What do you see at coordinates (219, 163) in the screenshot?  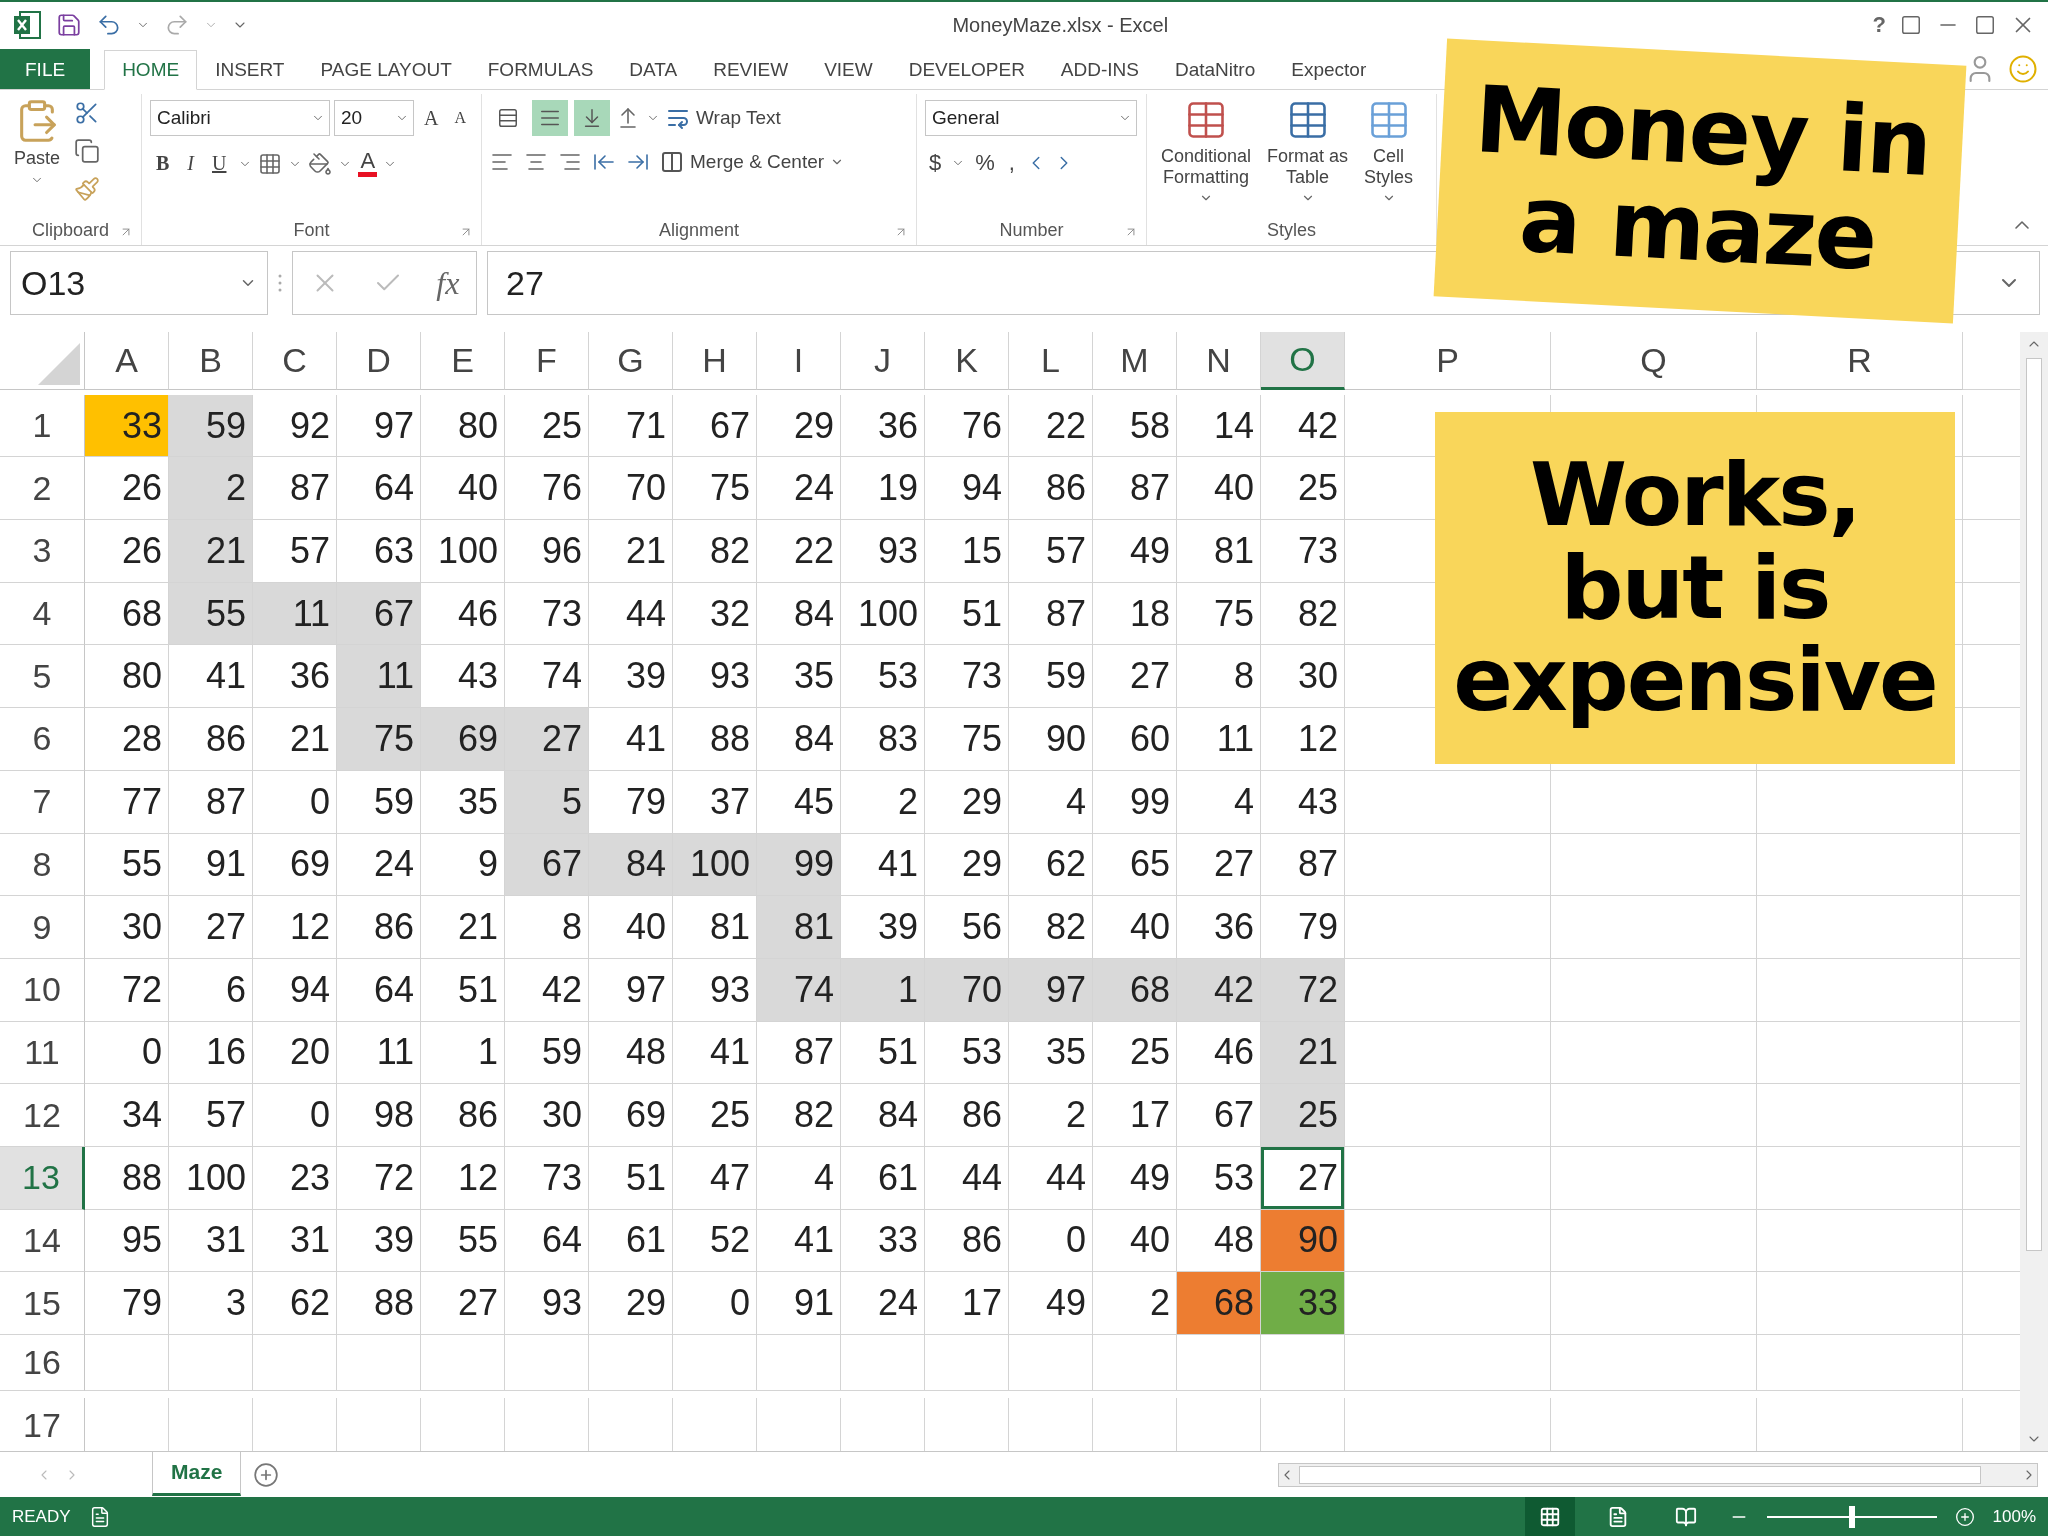 I see `font-style-button: U` at bounding box center [219, 163].